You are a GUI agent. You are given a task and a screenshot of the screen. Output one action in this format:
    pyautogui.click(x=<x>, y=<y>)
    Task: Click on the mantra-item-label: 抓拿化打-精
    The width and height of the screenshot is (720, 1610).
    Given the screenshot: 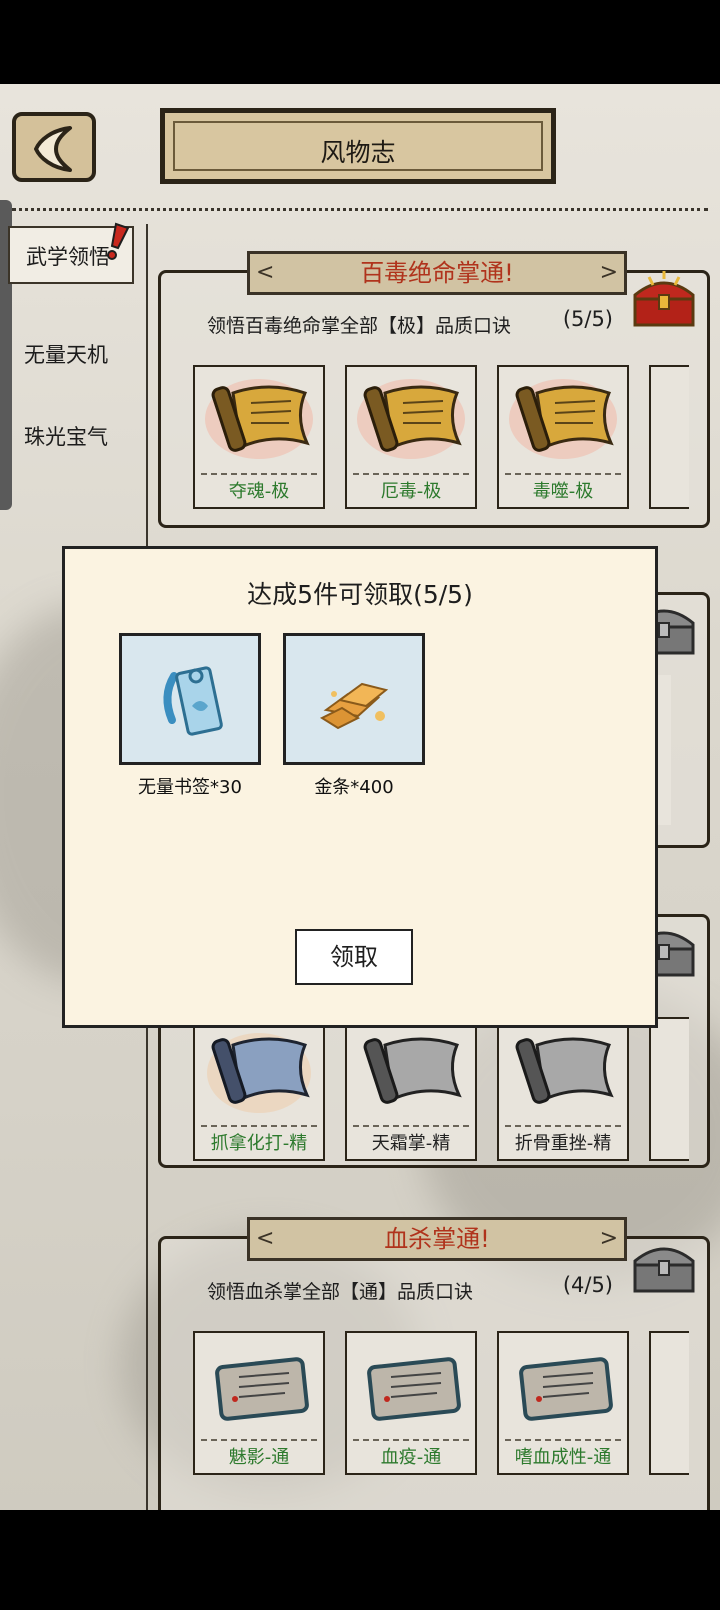 What is the action you would take?
    pyautogui.click(x=259, y=1143)
    